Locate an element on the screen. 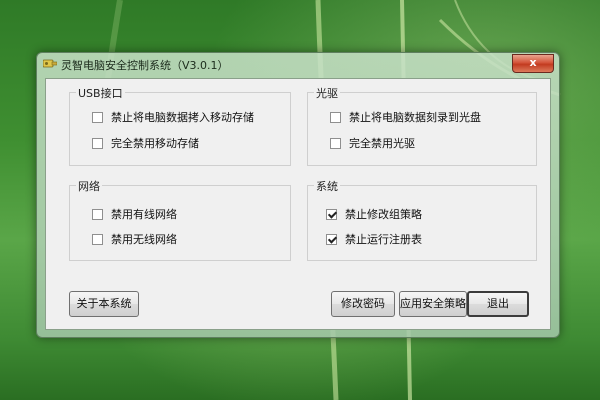 This screenshot has width=600, height=400. checkbox-system-registry: 禁止运行注册表 is located at coordinates (374, 239).